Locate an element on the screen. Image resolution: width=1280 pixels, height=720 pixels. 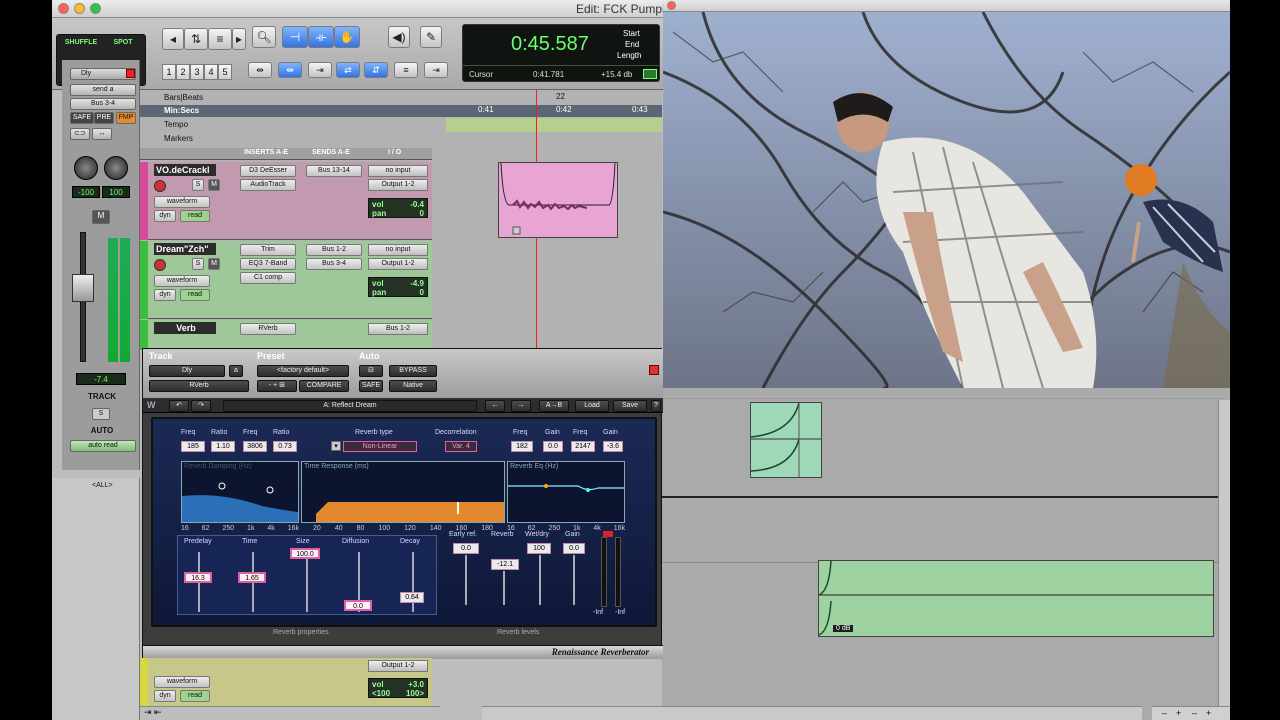
zoom-preset-3: 3 is located at coordinates (197, 72).